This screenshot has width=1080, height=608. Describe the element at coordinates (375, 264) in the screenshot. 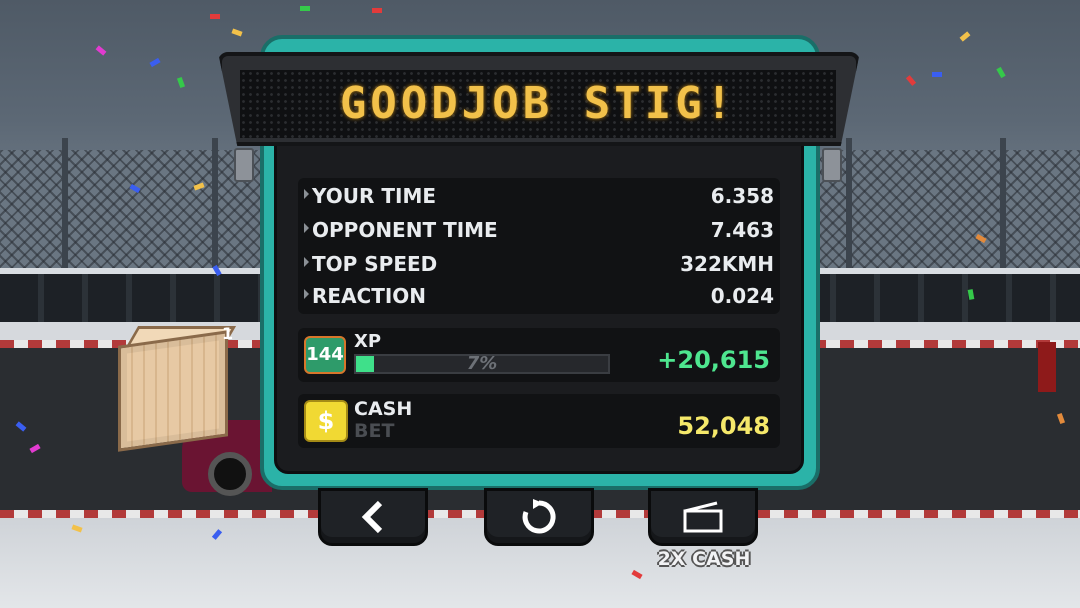

I see `stat-label: TOP SPEED` at that location.